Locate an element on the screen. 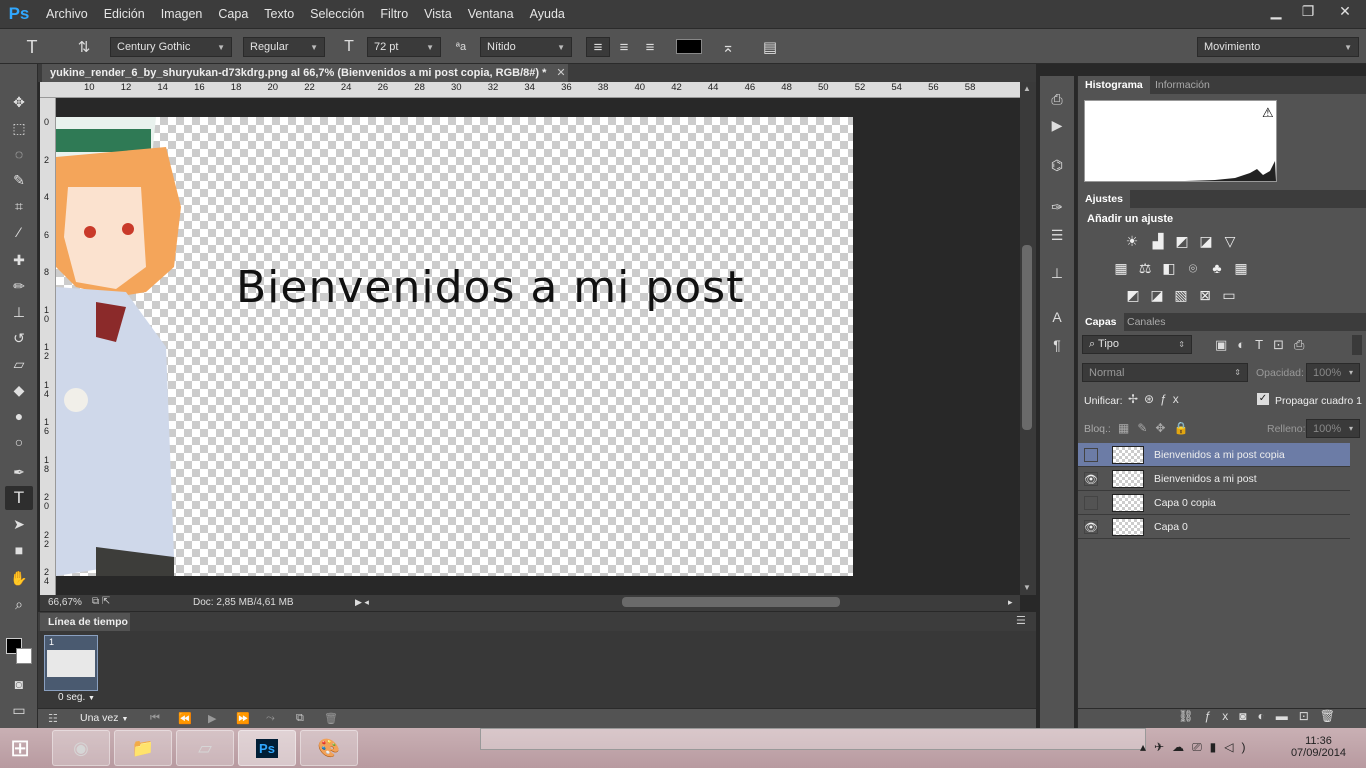 The height and width of the screenshot is (768, 1366). clone-source-icon: ⊥ is located at coordinates (1057, 273).